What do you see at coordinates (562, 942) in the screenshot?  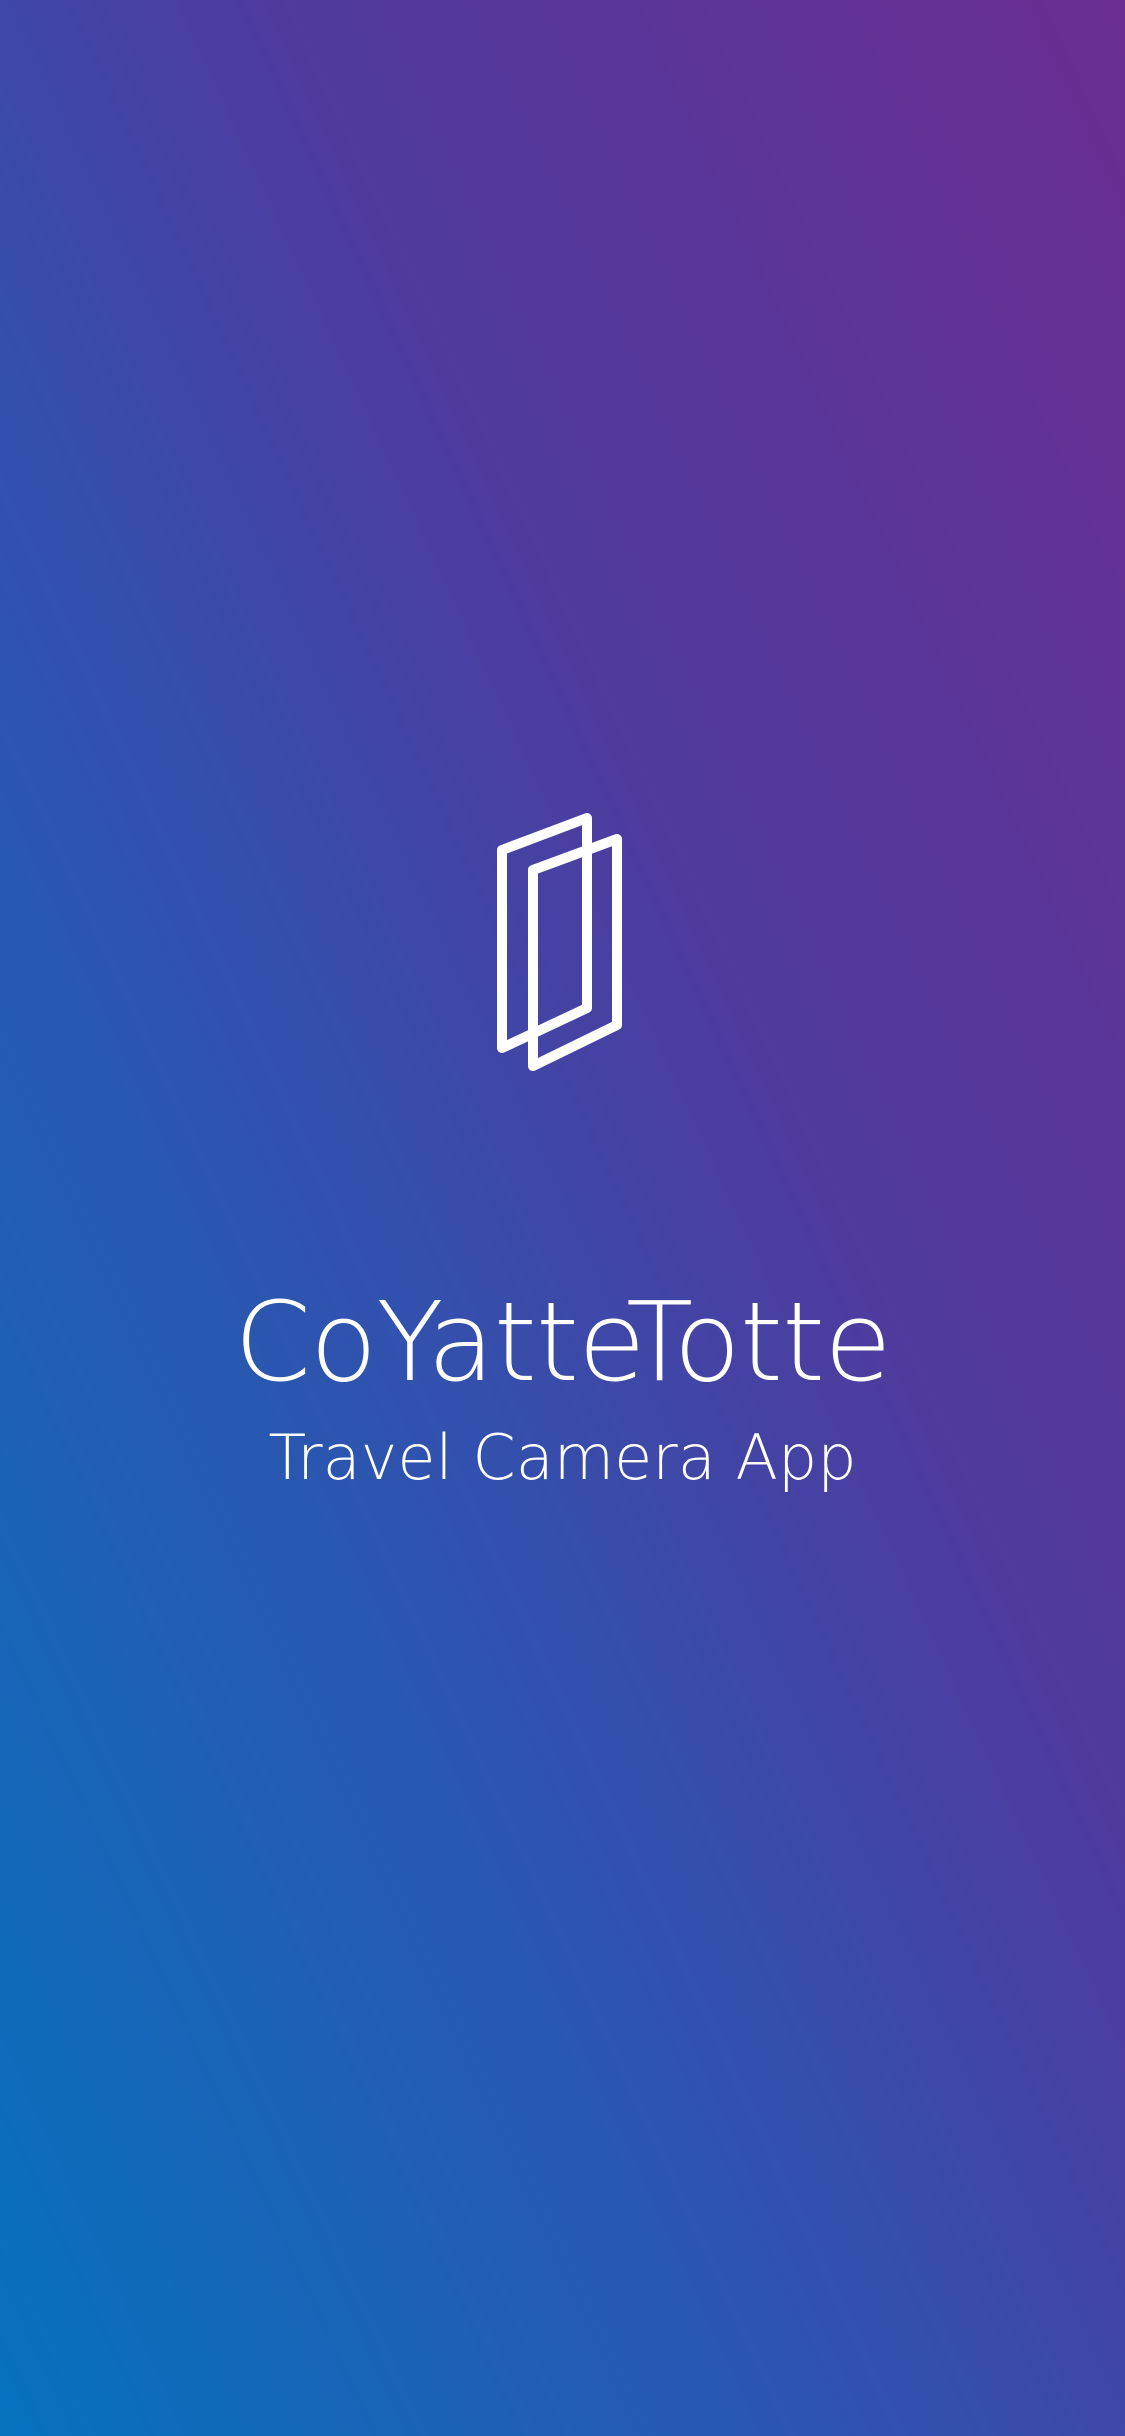 I see `overlapping-frames-icon` at bounding box center [562, 942].